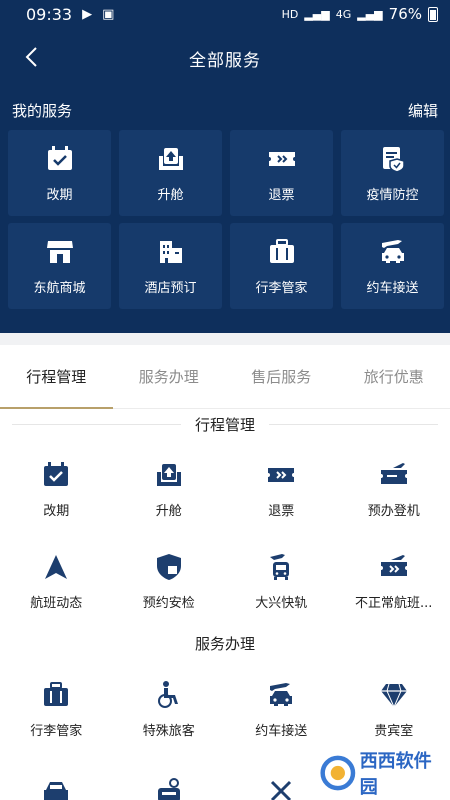 This screenshot has width=450, height=800. What do you see at coordinates (56, 590) in the screenshot?
I see `service-flight-status: 航班动态` at bounding box center [56, 590].